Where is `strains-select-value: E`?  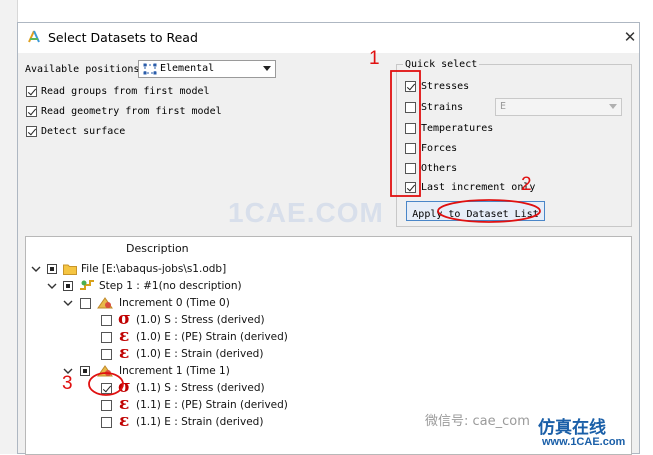 strains-select-value: E is located at coordinates (503, 106).